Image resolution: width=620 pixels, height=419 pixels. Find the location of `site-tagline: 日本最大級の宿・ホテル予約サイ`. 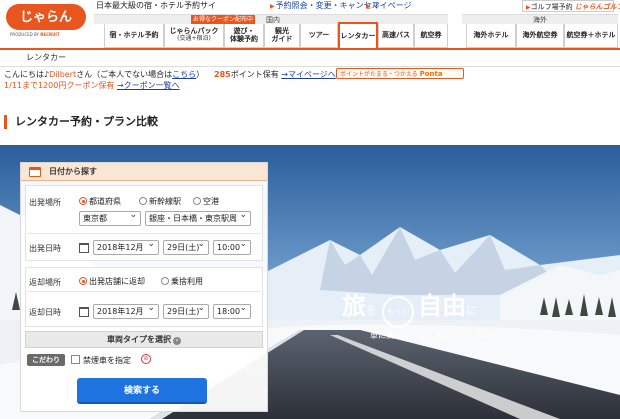

site-tagline: 日本最大級の宿・ホテル予約サイ is located at coordinates (156, 5).